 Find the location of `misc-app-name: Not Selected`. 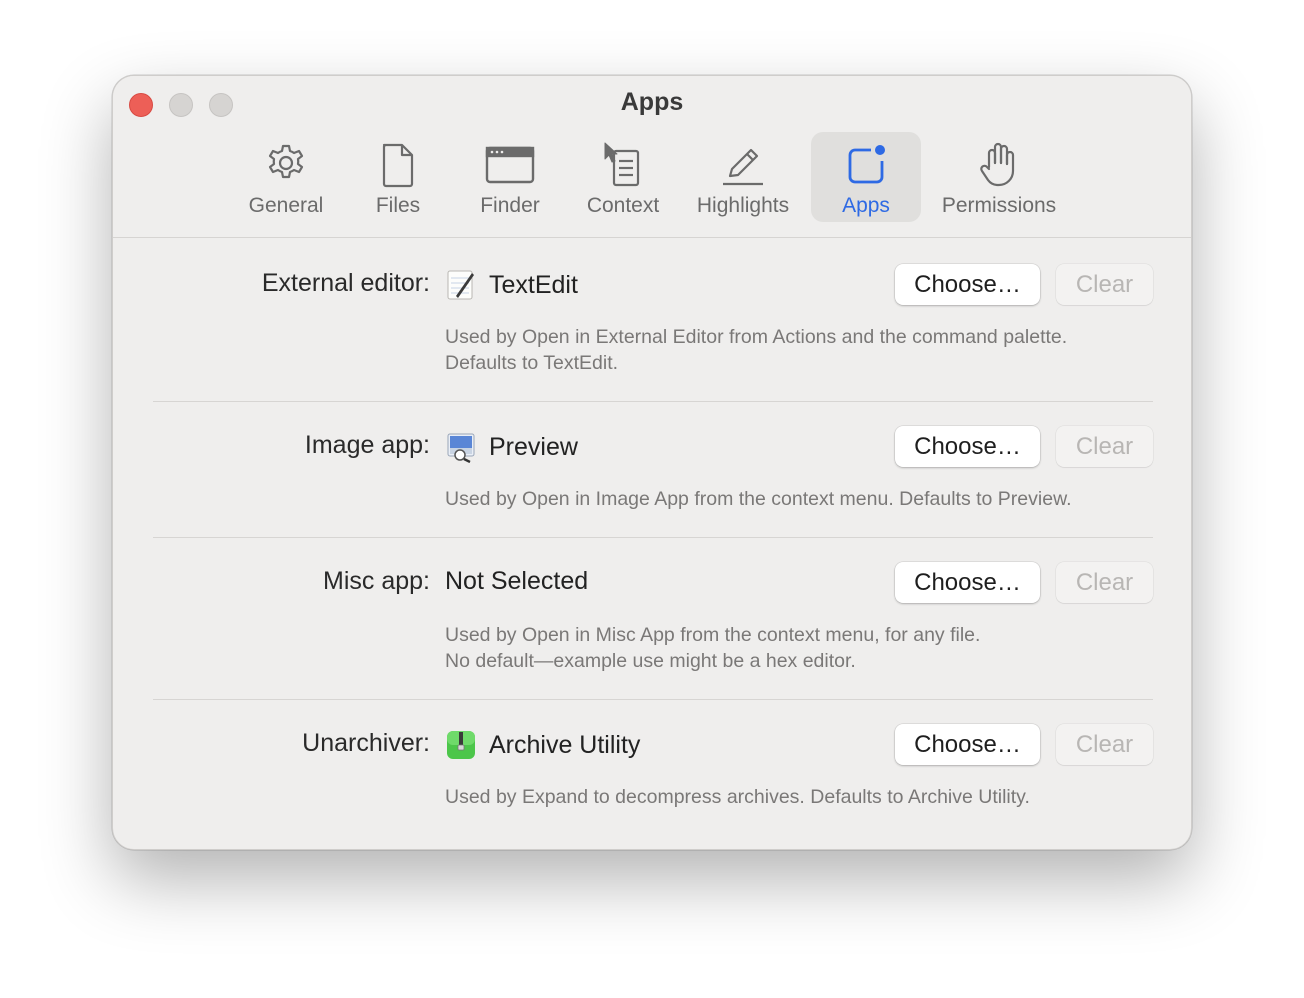

misc-app-name: Not Selected is located at coordinates (517, 581).